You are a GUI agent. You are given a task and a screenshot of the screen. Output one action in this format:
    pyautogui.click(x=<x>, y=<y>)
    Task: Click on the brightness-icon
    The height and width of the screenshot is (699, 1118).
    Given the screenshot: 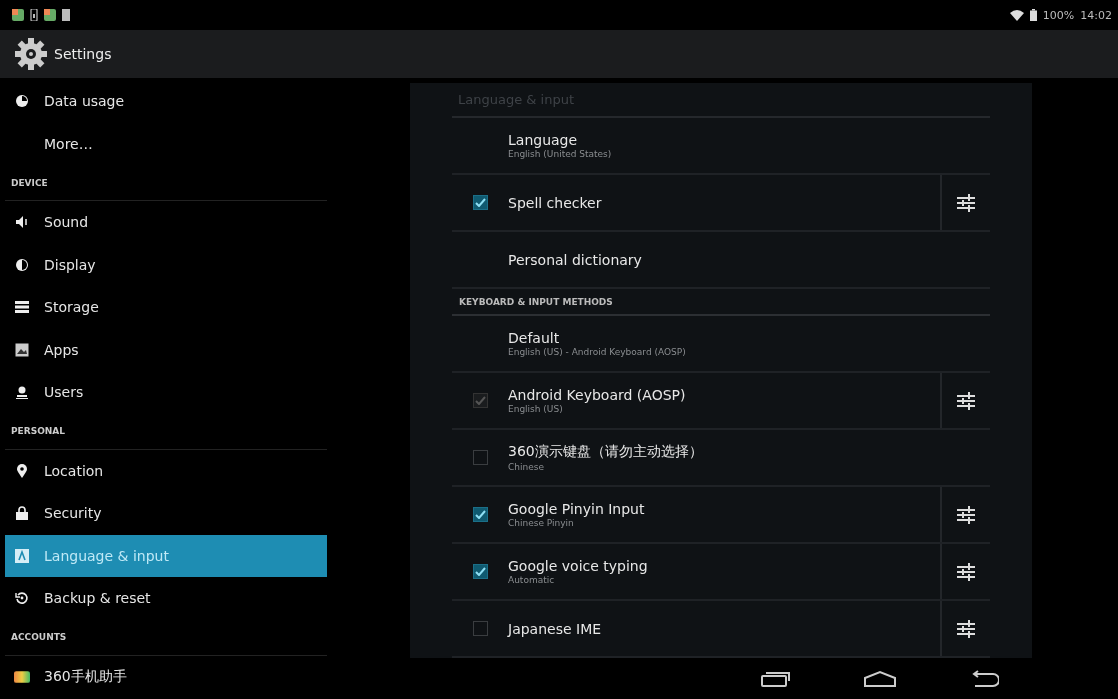 What is the action you would take?
    pyautogui.click(x=22, y=264)
    